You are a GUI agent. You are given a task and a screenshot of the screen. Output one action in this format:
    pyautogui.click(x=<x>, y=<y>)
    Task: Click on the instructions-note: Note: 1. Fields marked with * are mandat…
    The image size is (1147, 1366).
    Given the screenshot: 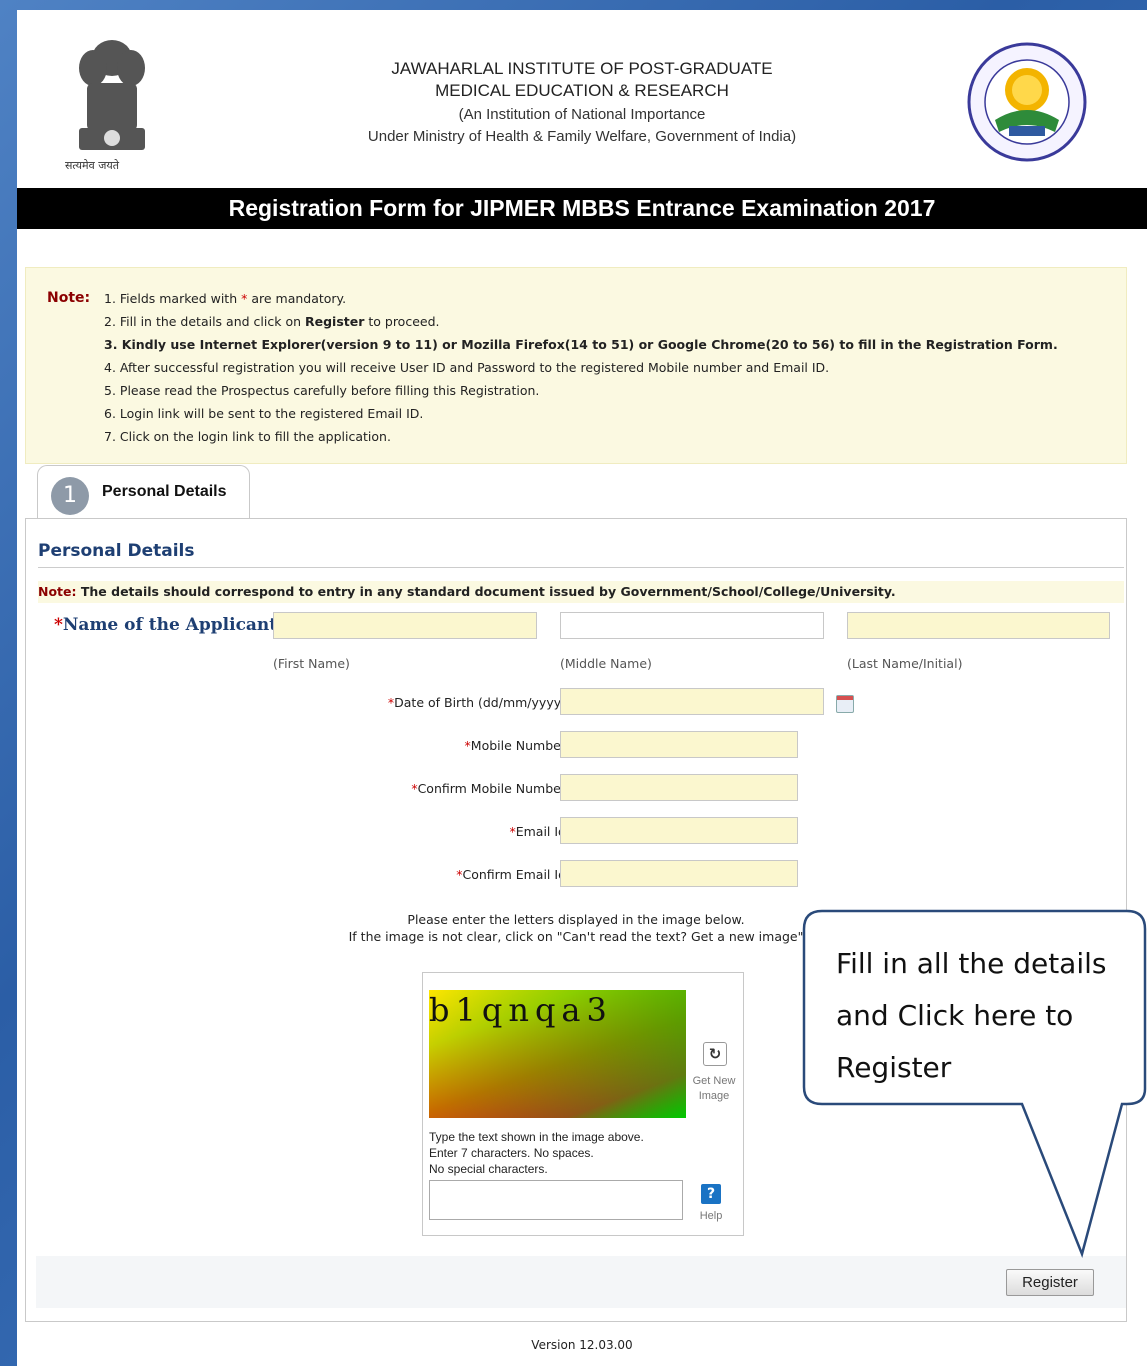 What is the action you would take?
    pyautogui.click(x=576, y=365)
    